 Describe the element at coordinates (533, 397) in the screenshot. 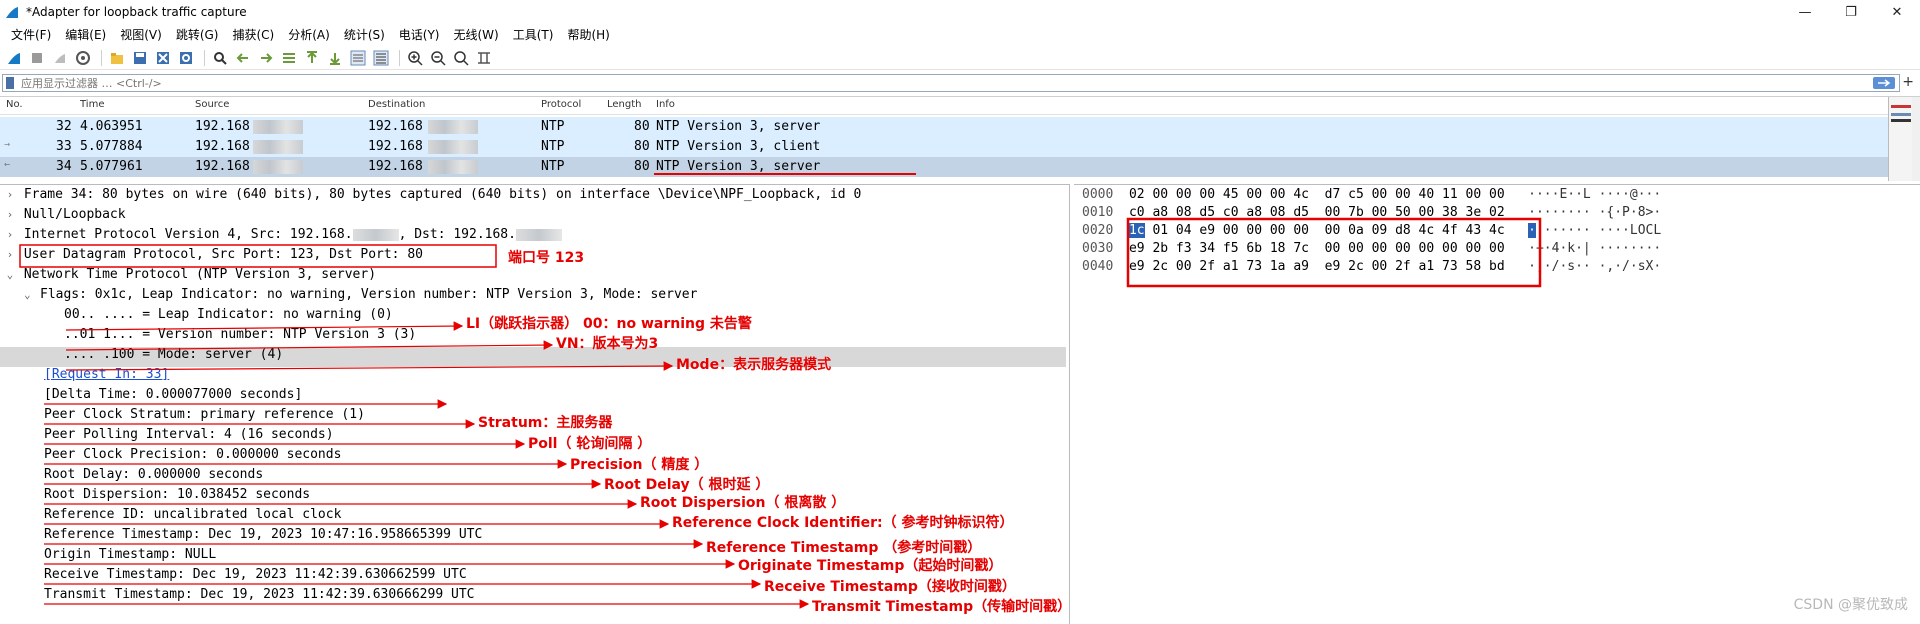

I see `tree-item-delta-time: [Delta Time: 0.000077000 seconds]` at that location.